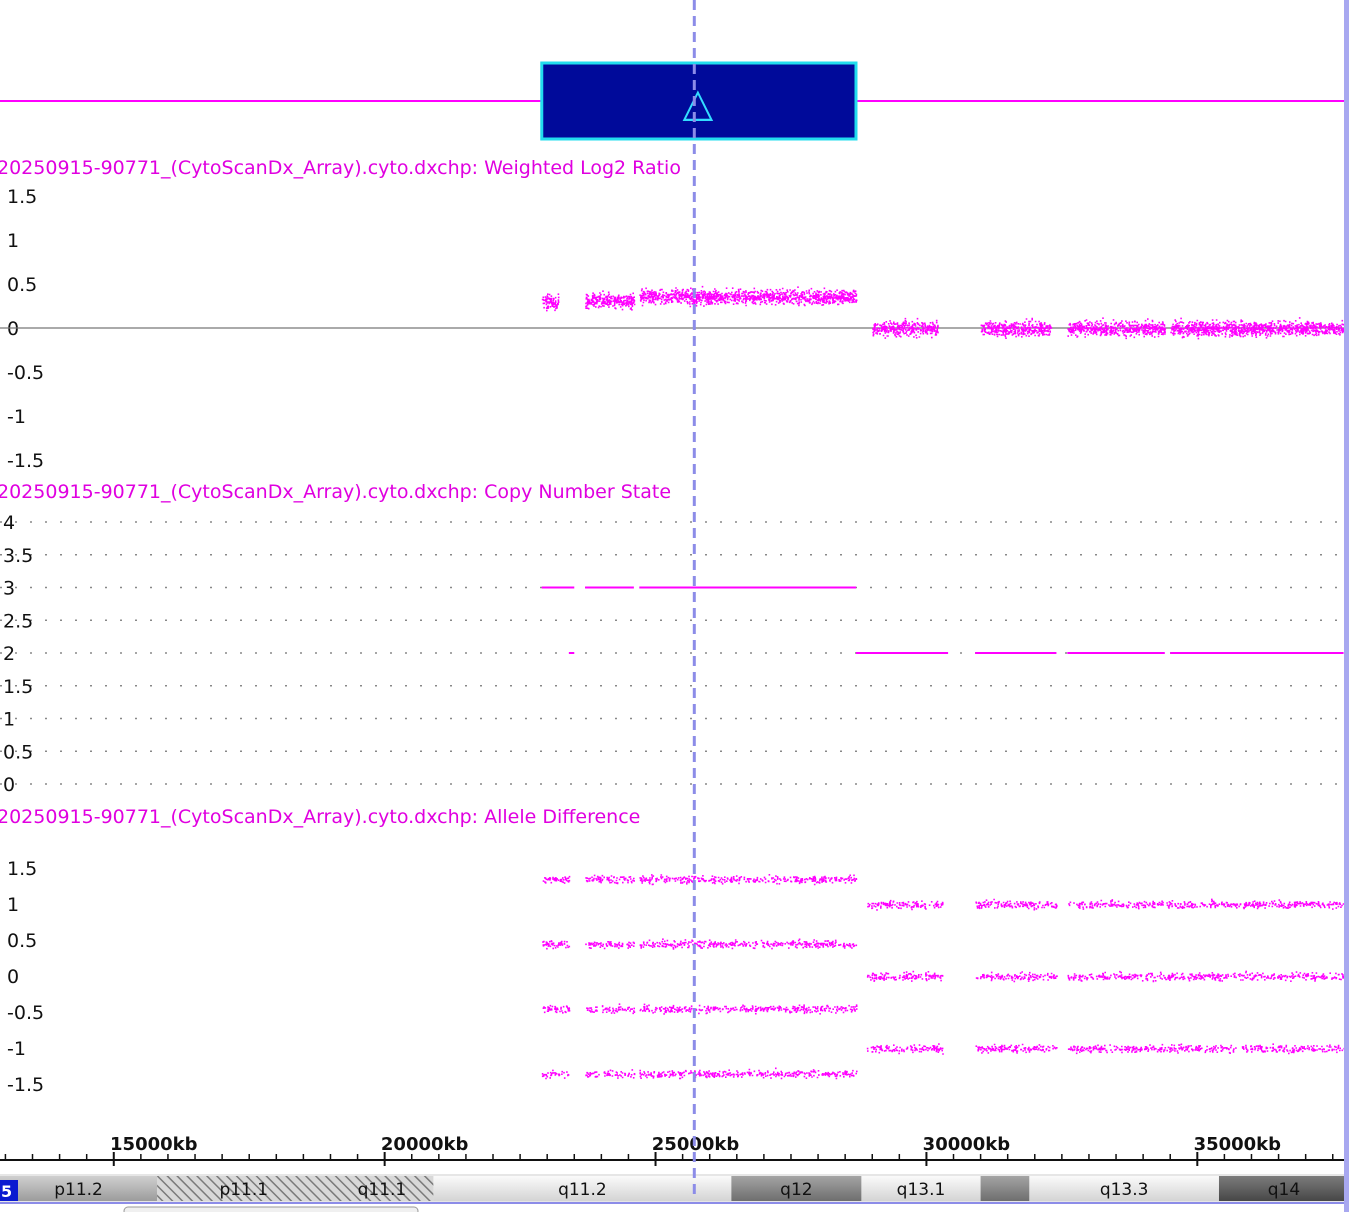  I want to click on copy-number-y-tick: 1, so click(9, 720).